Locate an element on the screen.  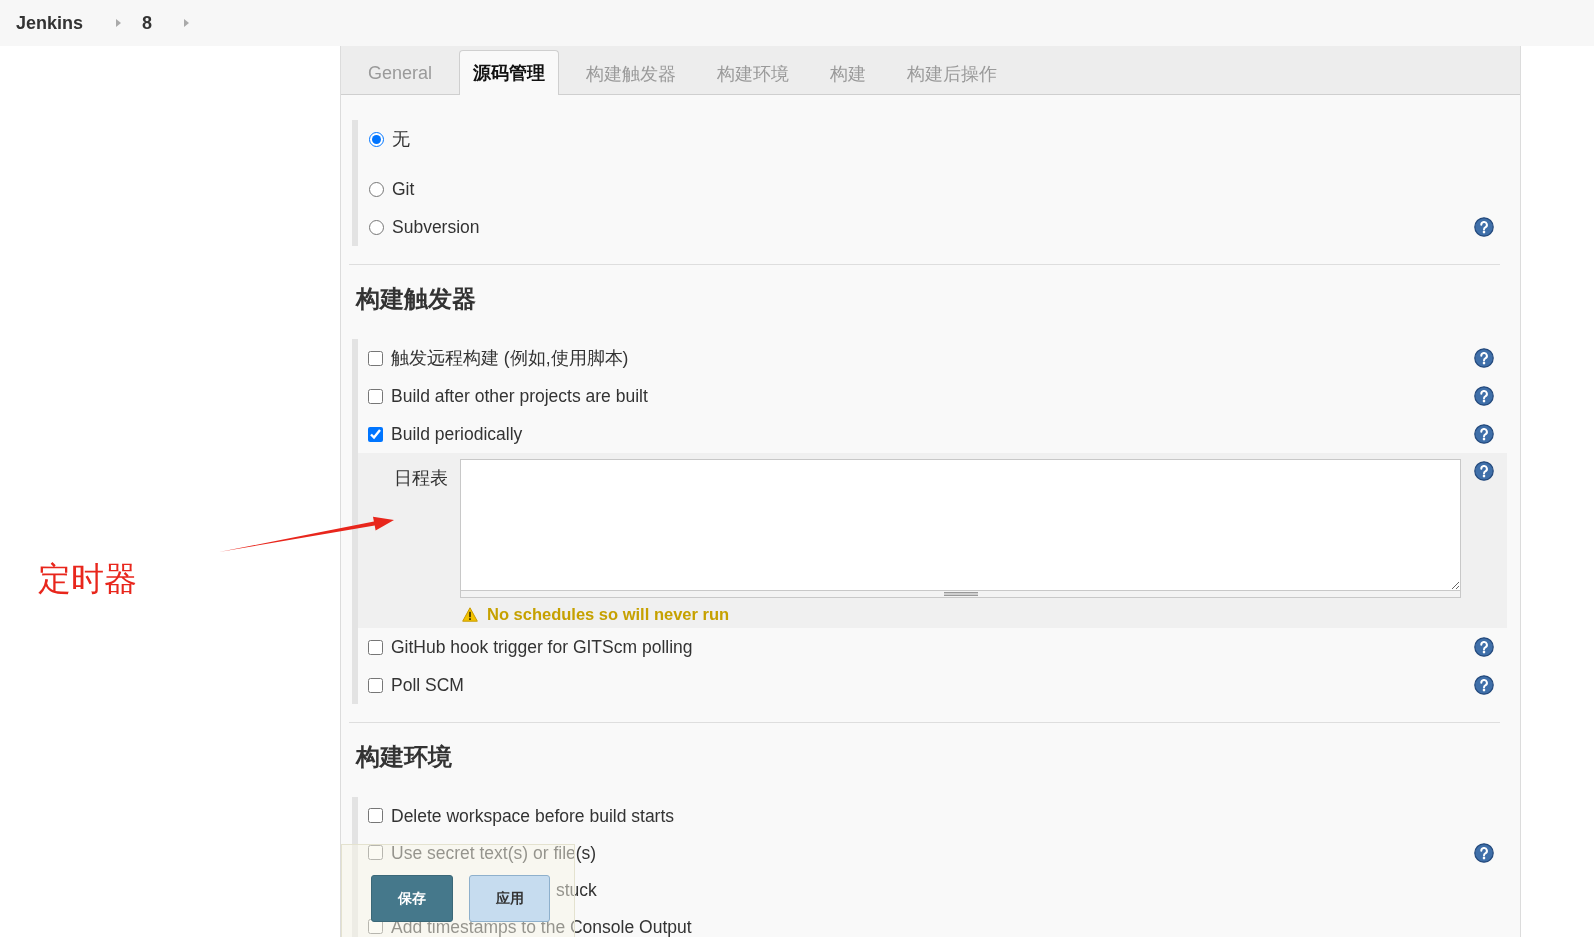
schedule-field is located at coordinates (960, 525).